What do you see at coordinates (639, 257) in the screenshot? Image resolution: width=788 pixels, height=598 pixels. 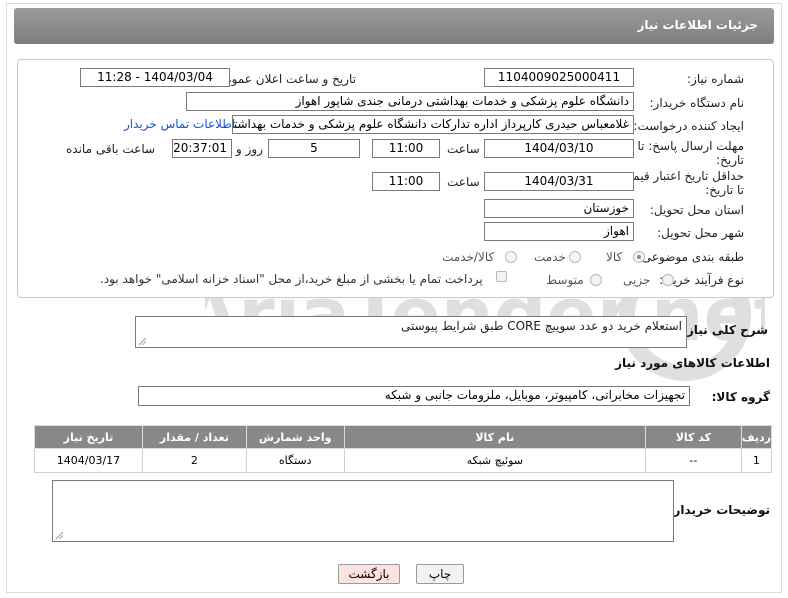 I see `category-radio-goods` at bounding box center [639, 257].